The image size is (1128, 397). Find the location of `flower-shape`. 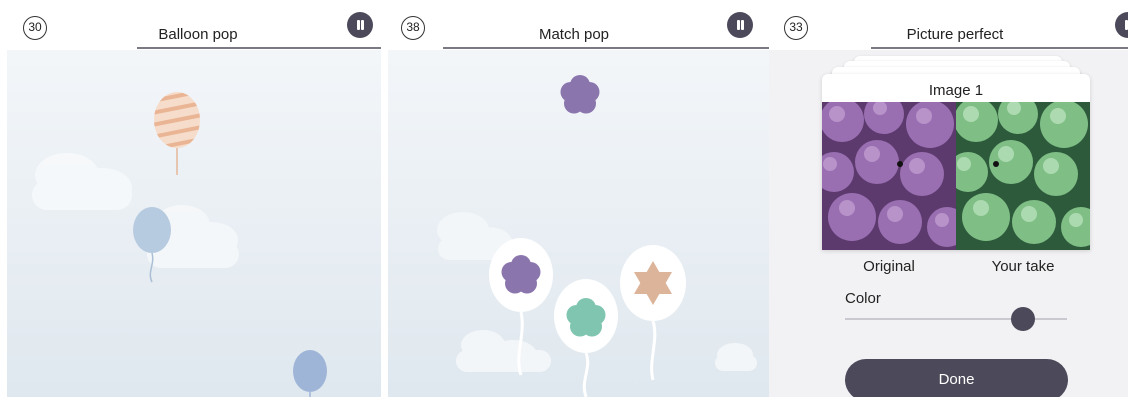

flower-shape is located at coordinates (580, 94).